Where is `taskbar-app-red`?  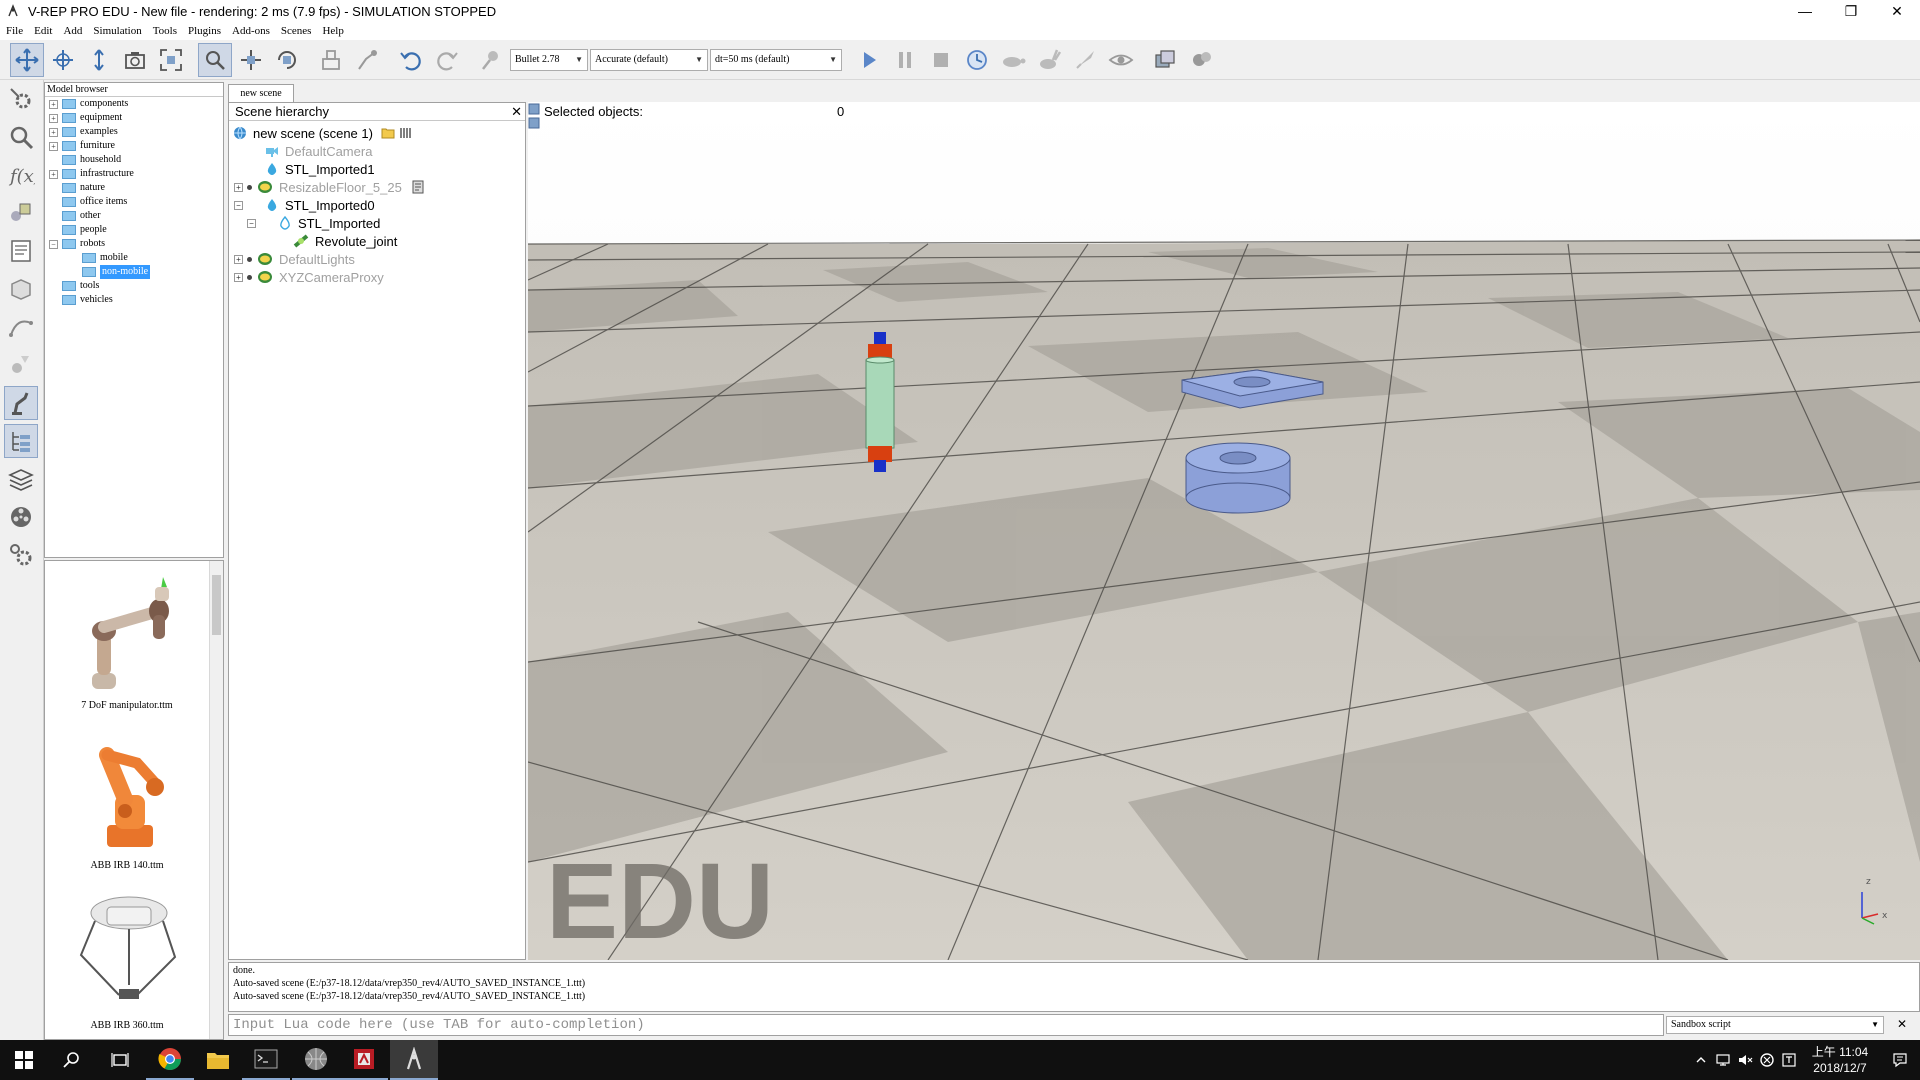
taskbar-app-red is located at coordinates (364, 1060).